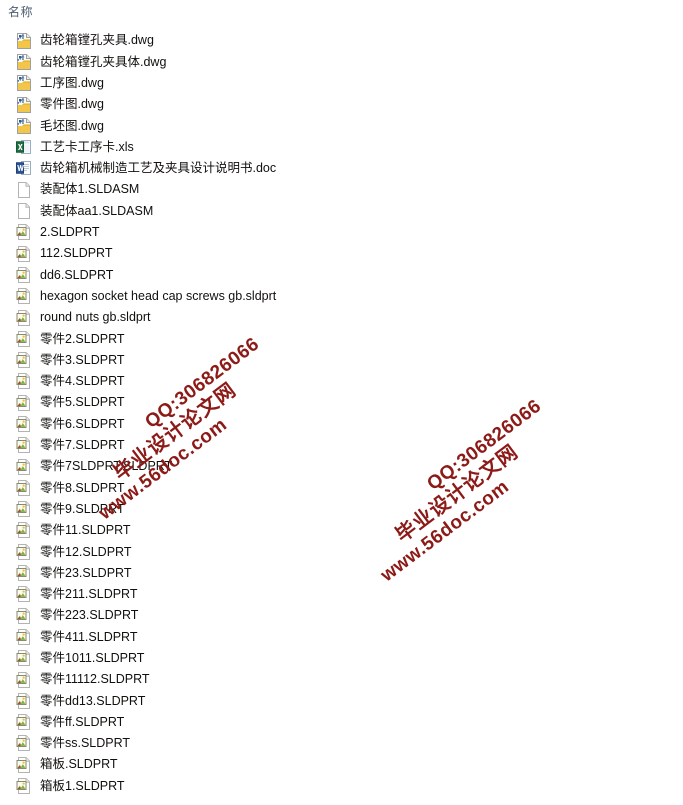 Image resolution: width=683 pixels, height=805 pixels. What do you see at coordinates (341, 104) in the screenshot?
I see `file-list-item: 零件图.dwg` at bounding box center [341, 104].